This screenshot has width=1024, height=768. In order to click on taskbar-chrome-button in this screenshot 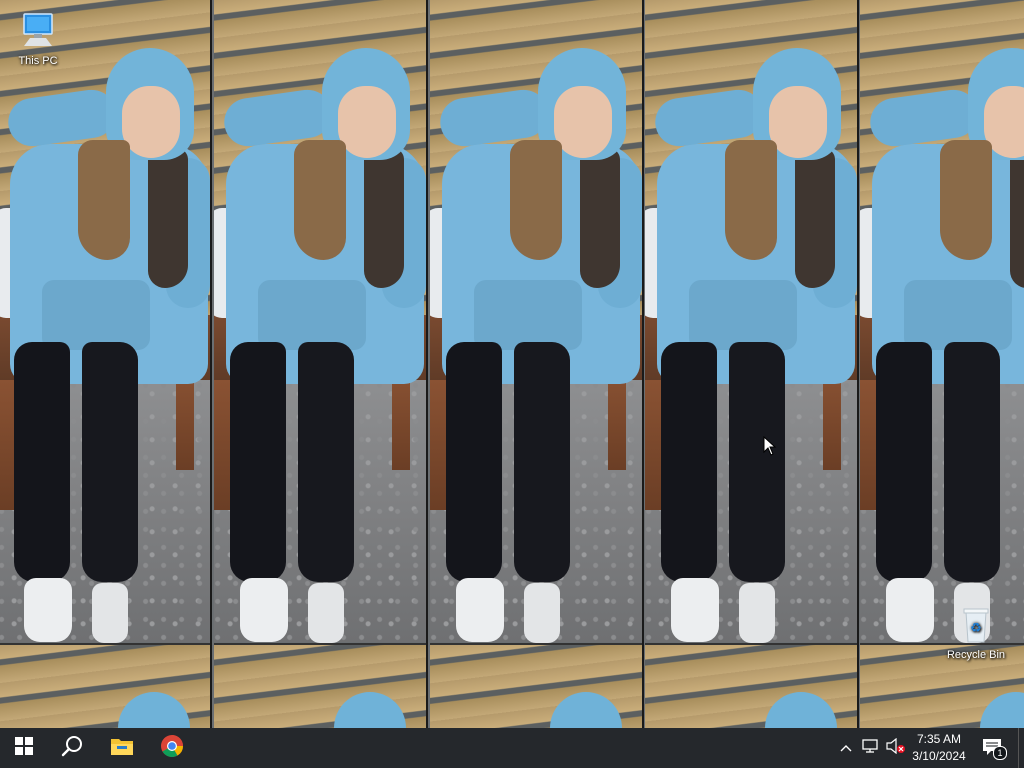, I will do `click(172, 748)`.